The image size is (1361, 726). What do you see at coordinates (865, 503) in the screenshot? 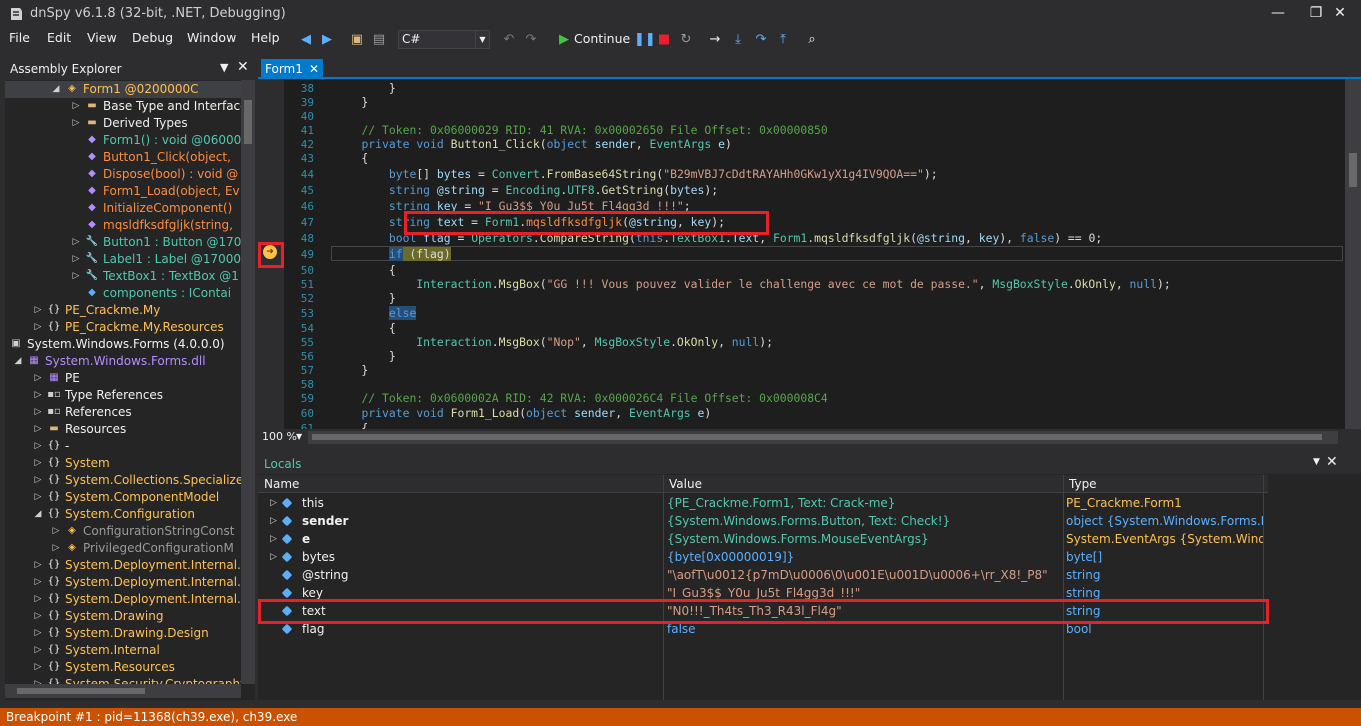
I see `local-value: {PE_Crackme.Form1, Text: Crack-me}` at bounding box center [865, 503].